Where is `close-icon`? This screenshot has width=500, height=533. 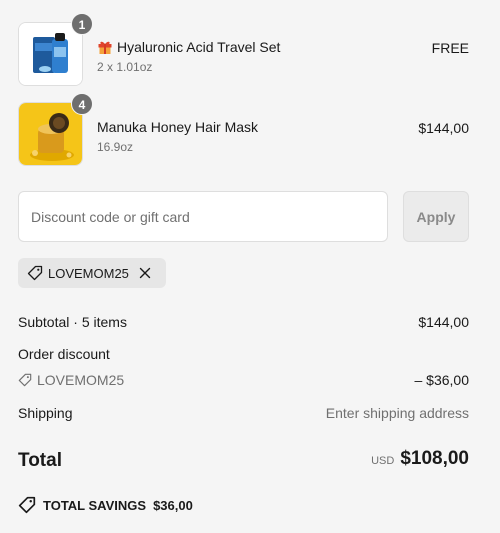 close-icon is located at coordinates (145, 273).